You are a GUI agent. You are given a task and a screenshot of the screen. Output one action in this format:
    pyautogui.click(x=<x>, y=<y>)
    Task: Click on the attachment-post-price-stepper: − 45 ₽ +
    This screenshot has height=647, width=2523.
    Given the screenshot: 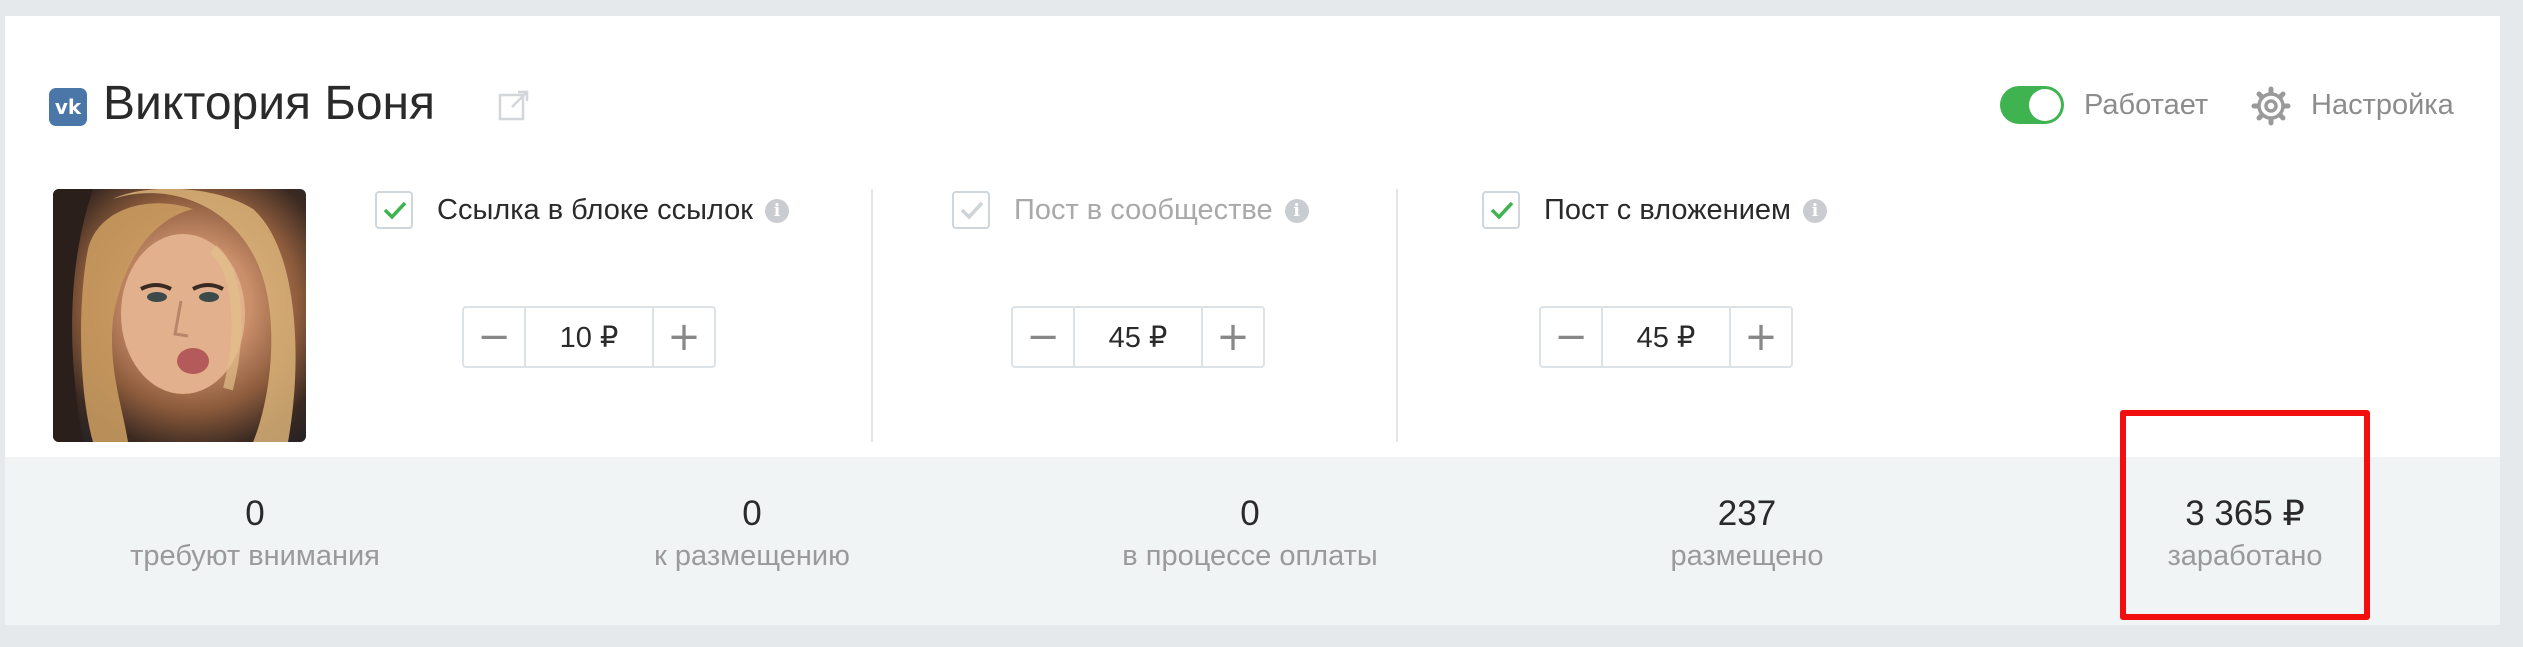 What is the action you would take?
    pyautogui.click(x=1666, y=337)
    